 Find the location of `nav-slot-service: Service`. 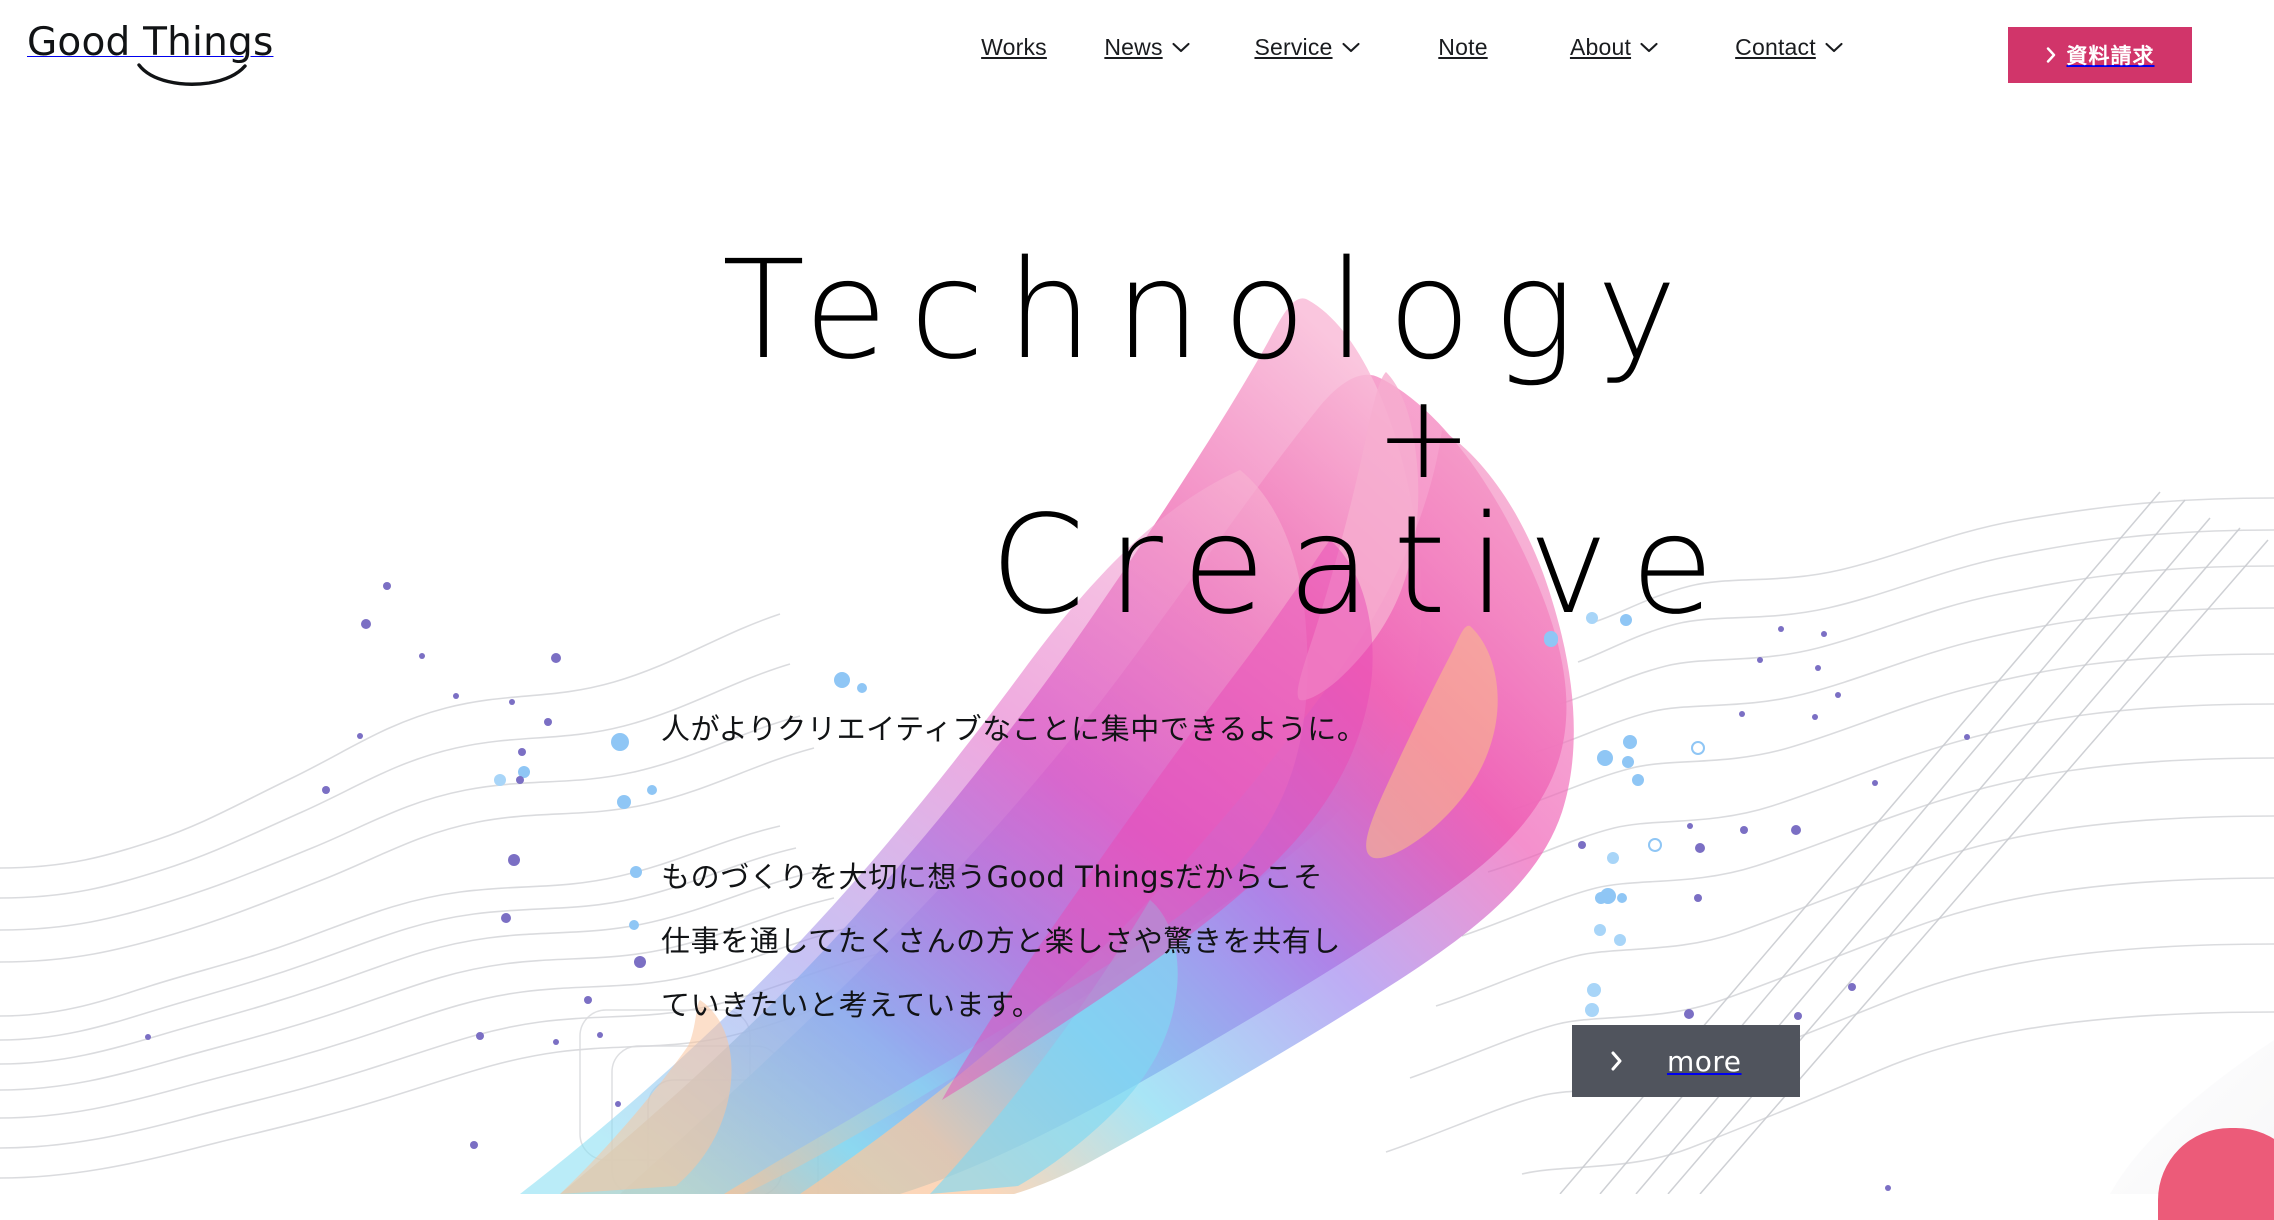

nav-slot-service: Service is located at coordinates (1307, 47).